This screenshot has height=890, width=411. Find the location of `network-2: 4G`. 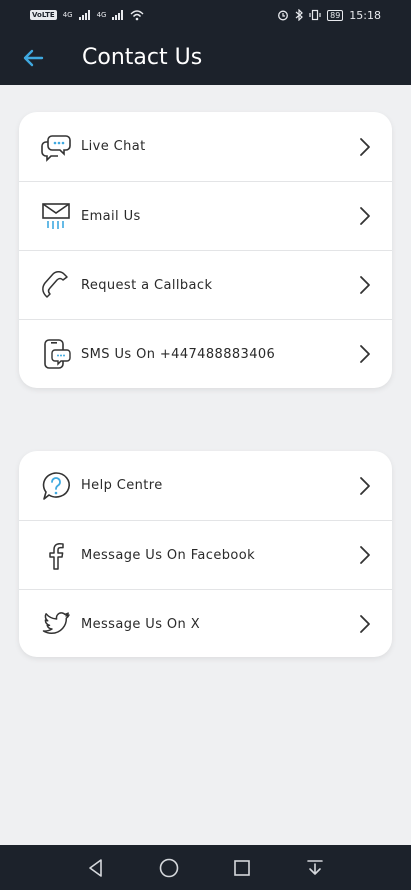

network-2: 4G is located at coordinates (101, 15).